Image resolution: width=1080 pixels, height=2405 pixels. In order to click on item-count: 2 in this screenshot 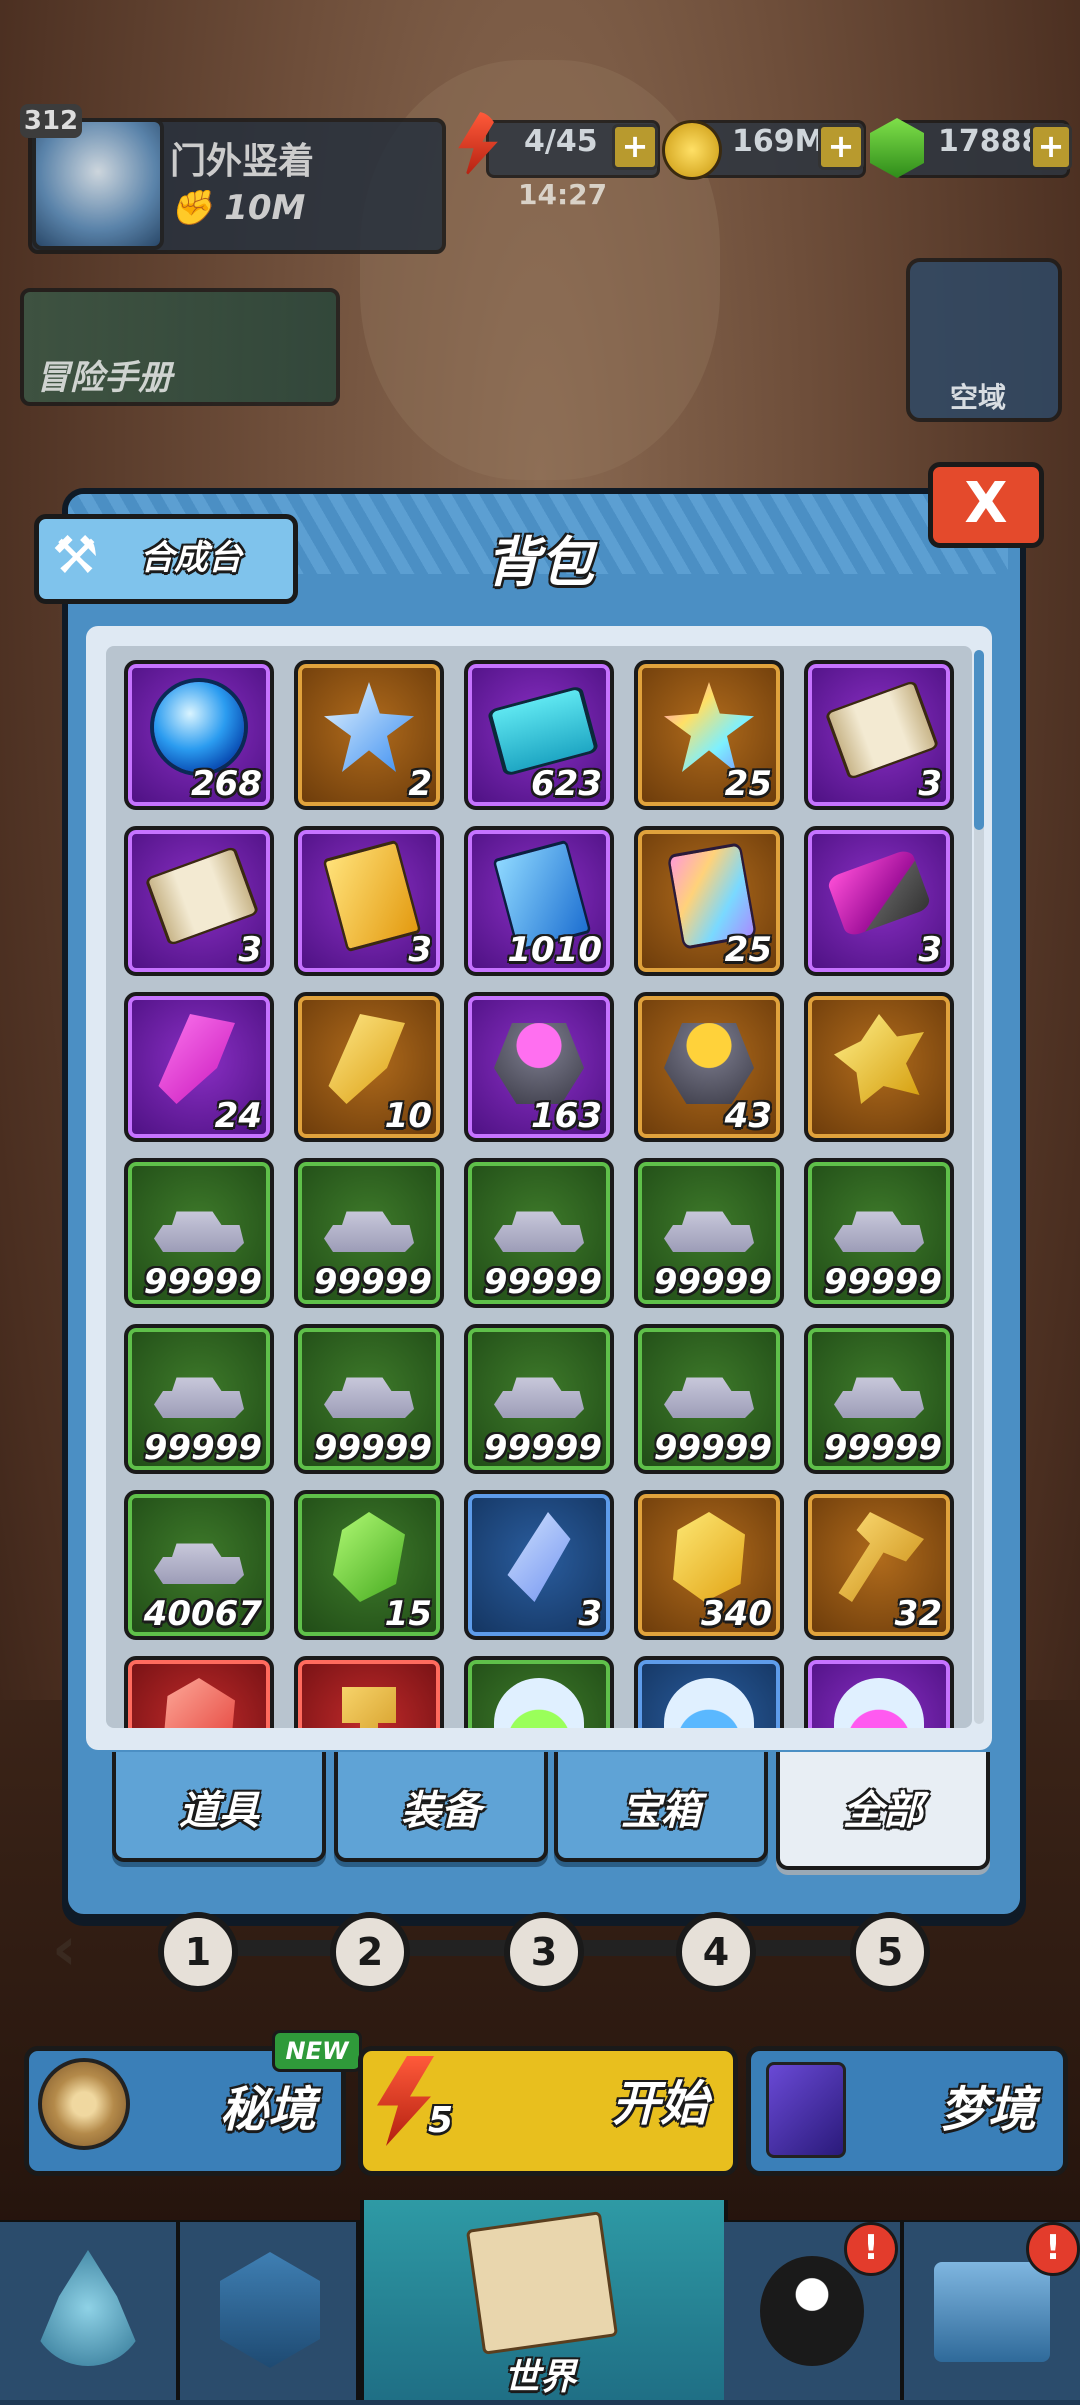, I will do `click(420, 784)`.